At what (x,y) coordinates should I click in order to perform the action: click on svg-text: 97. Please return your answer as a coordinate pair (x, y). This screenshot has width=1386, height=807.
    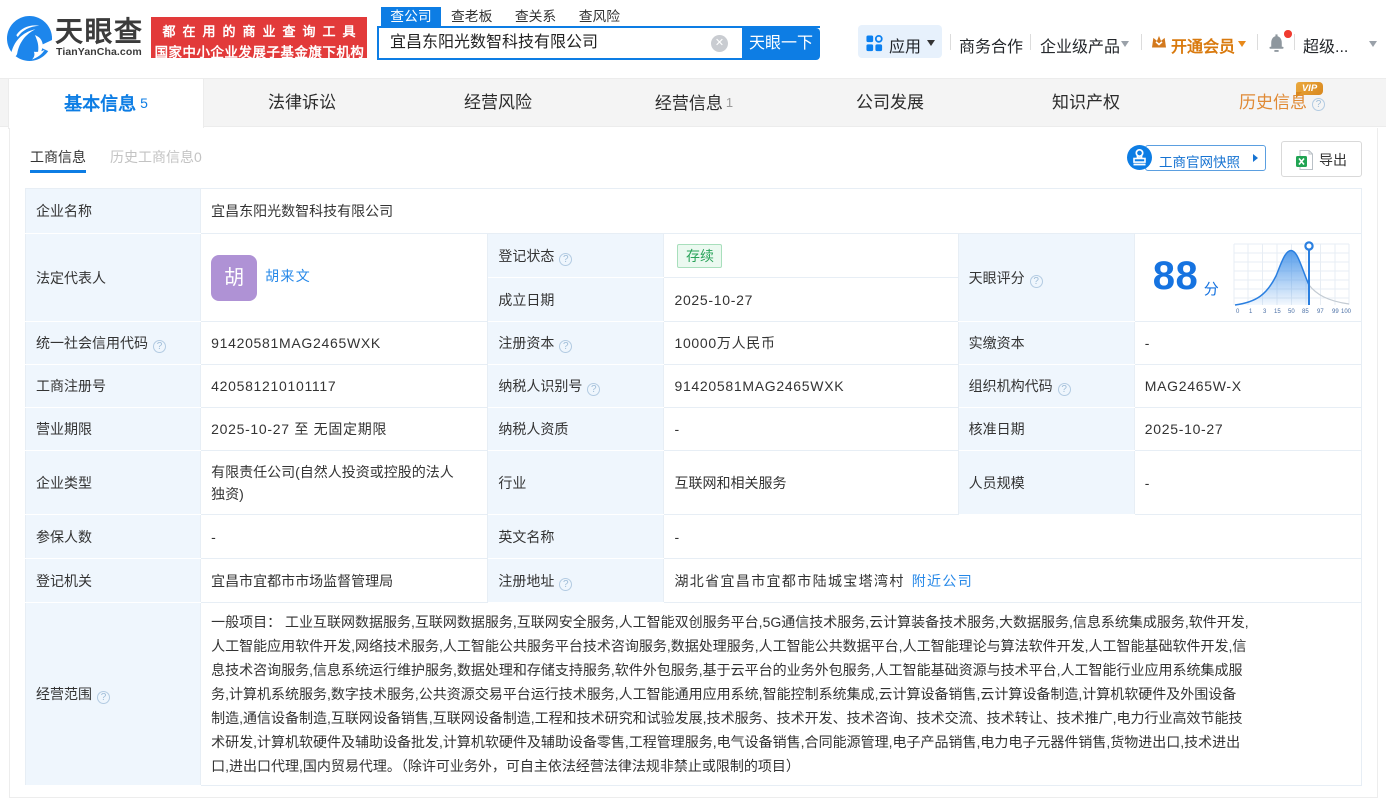
    Looking at the image, I should click on (1320, 311).